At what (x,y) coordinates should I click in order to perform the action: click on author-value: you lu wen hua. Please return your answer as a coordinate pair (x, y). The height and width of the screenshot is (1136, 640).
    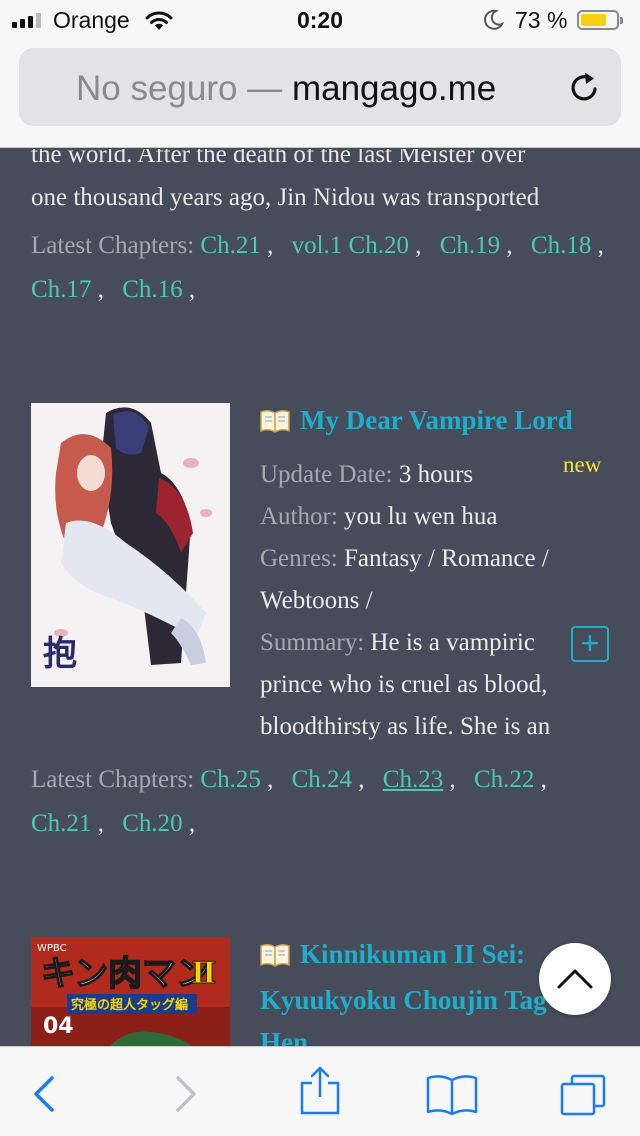
    Looking at the image, I should click on (421, 516).